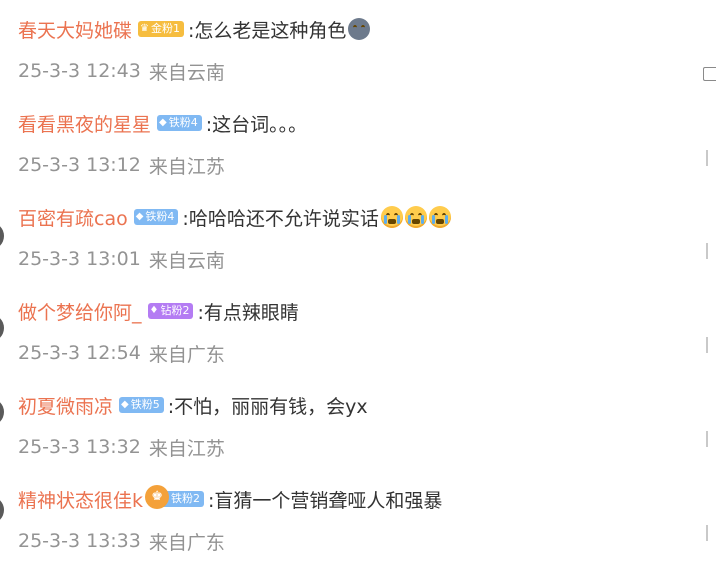  I want to click on fan-badge: ♚ 铁粉2, so click(175, 497).